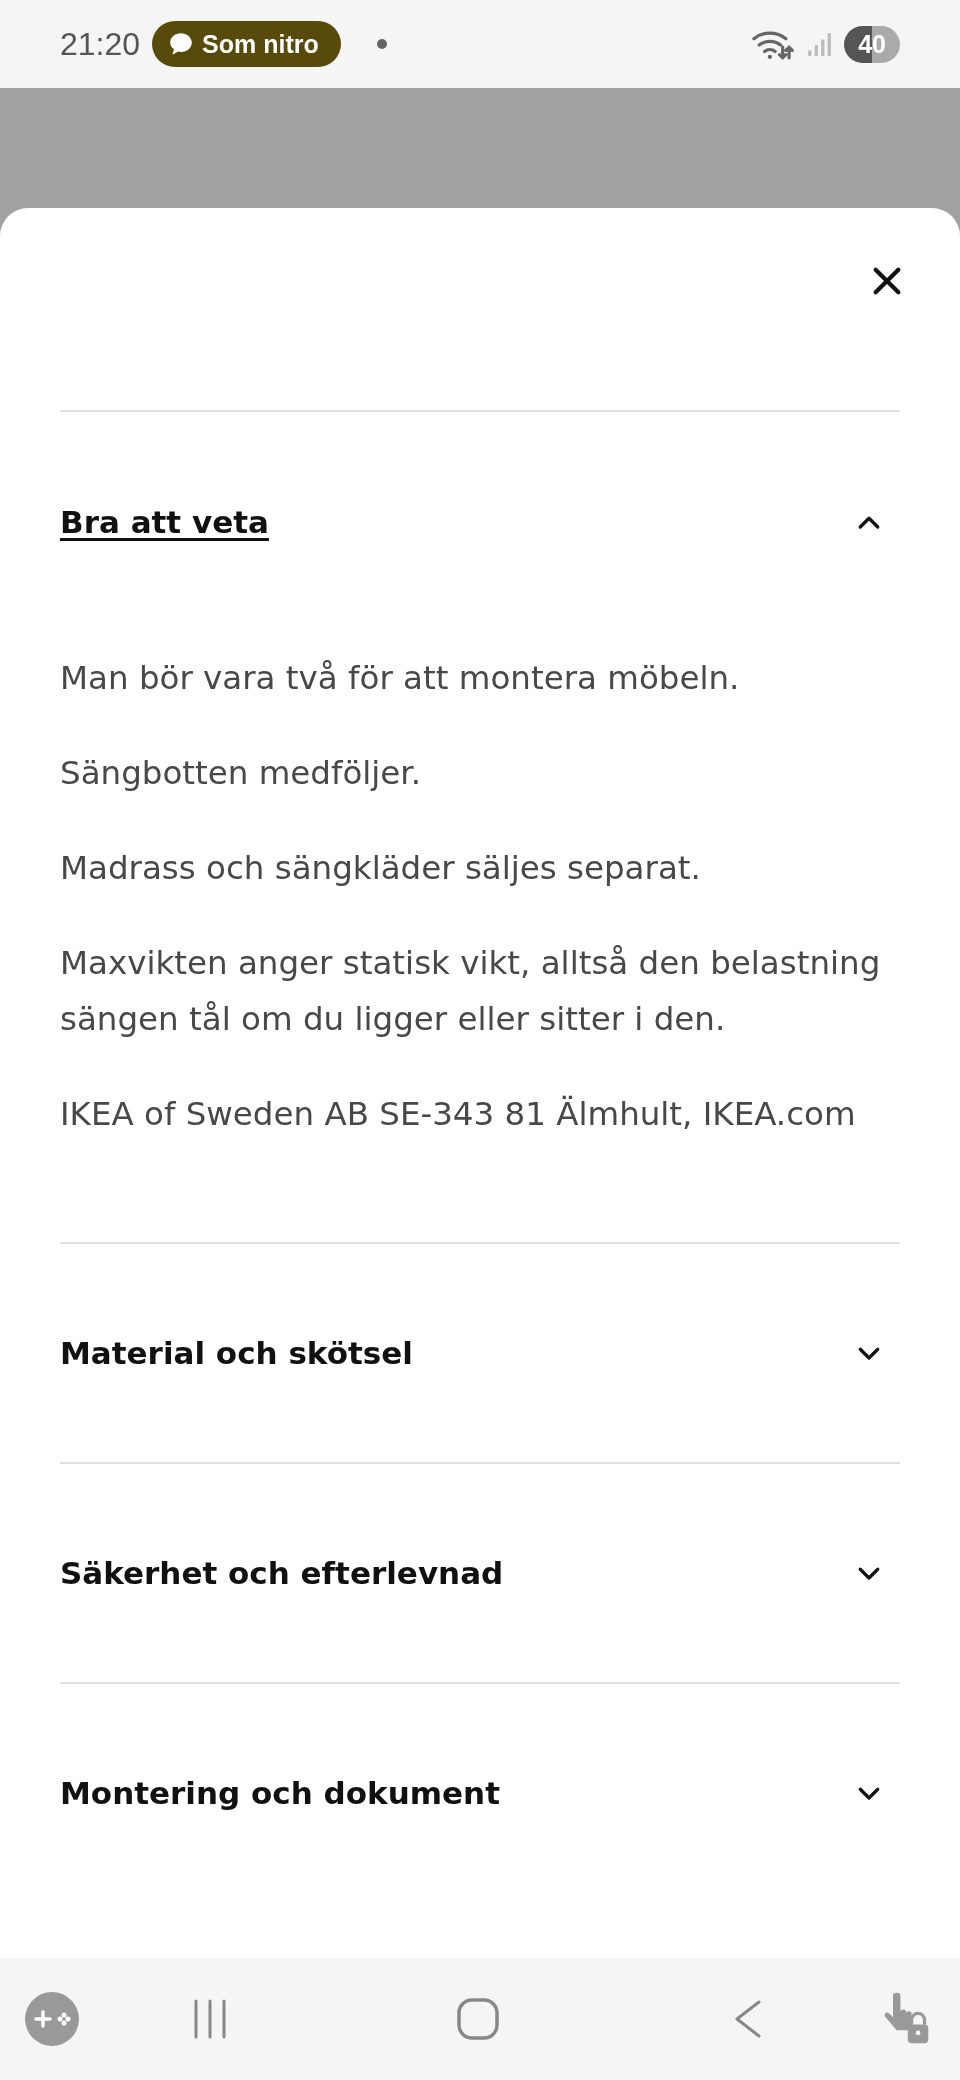  Describe the element at coordinates (478, 2019) in the screenshot. I see `home-icon` at that location.